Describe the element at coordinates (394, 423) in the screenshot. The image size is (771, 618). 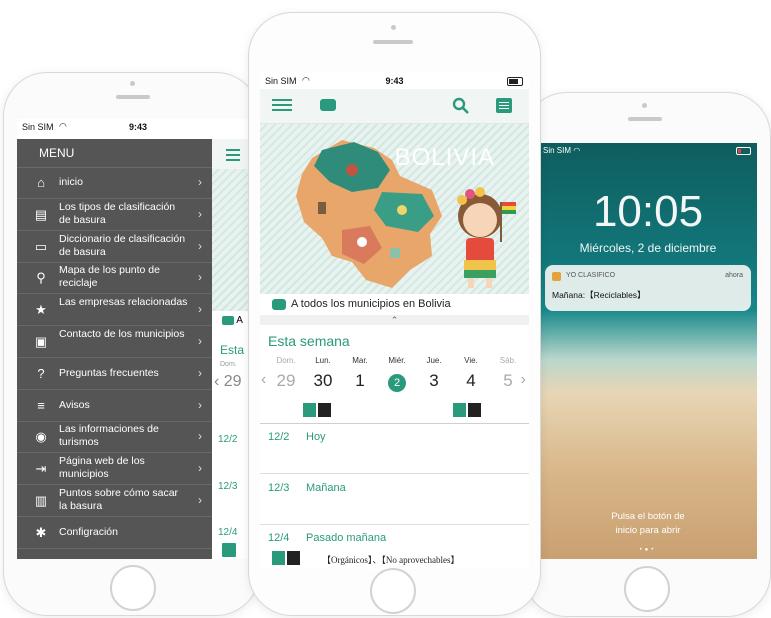
I see `divider` at that location.